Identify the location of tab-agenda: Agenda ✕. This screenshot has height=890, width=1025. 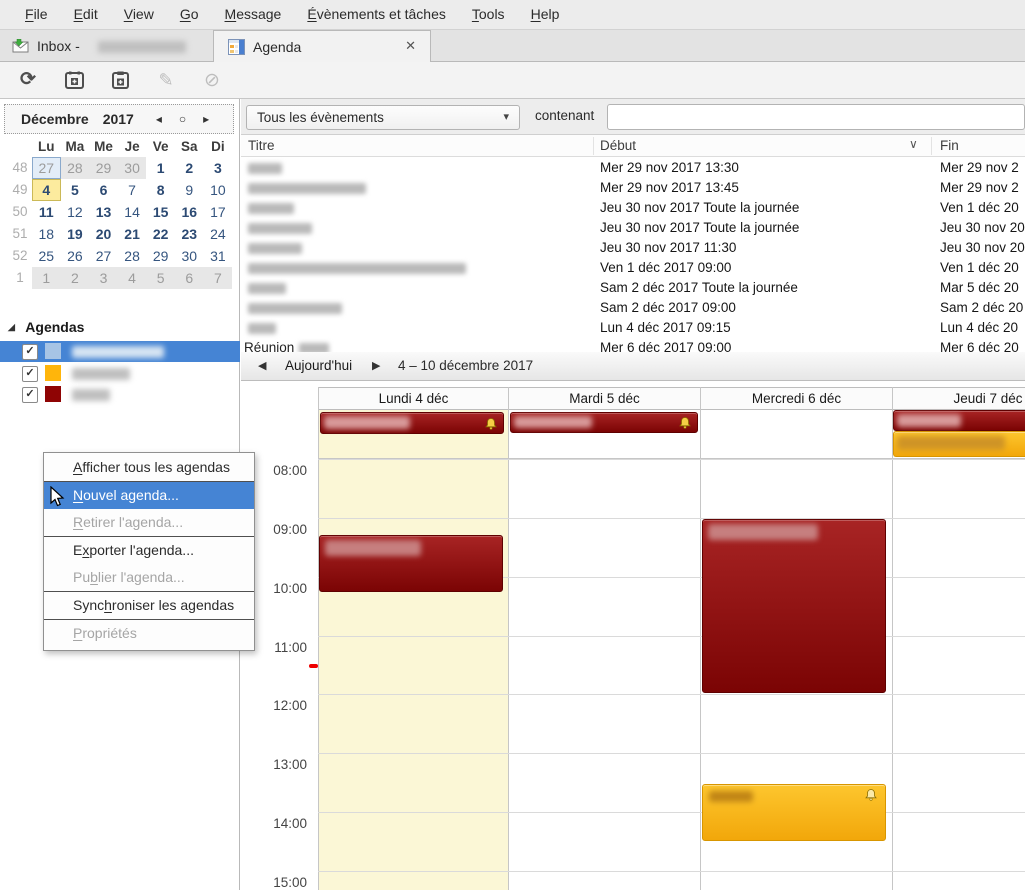
(322, 46).